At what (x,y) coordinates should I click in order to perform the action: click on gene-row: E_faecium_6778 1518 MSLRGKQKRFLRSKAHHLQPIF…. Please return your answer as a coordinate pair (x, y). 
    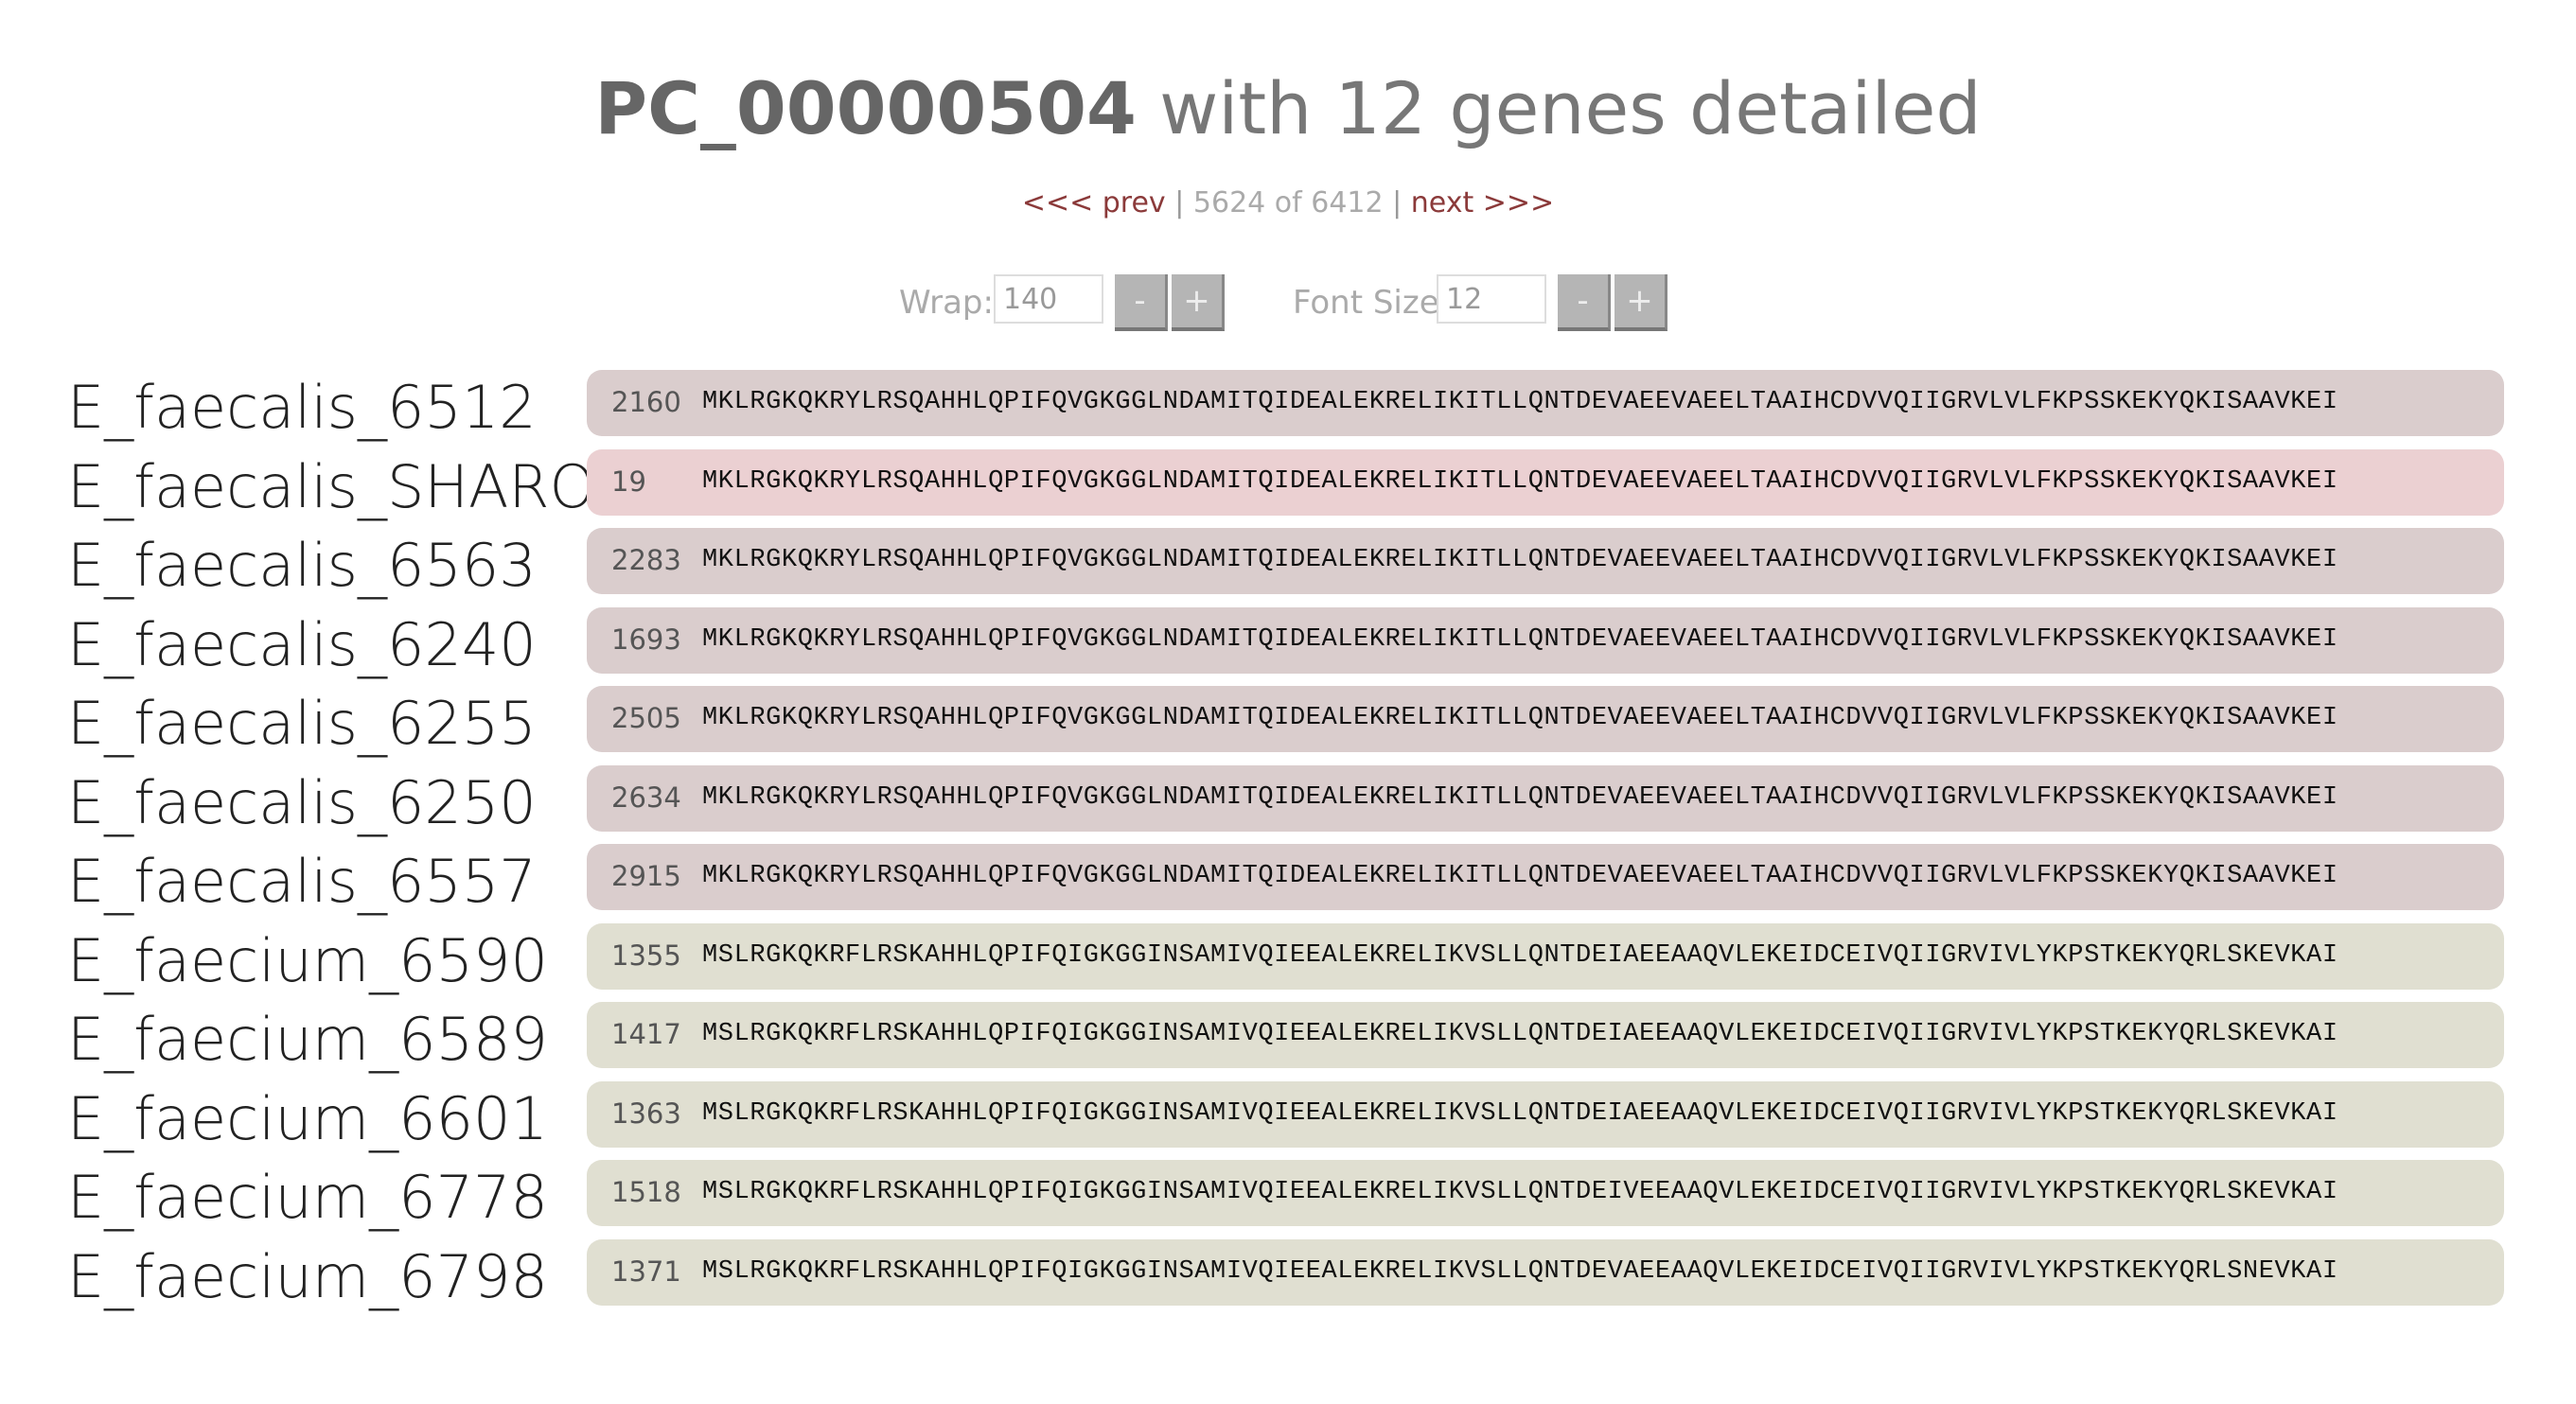
    Looking at the image, I should click on (1288, 1194).